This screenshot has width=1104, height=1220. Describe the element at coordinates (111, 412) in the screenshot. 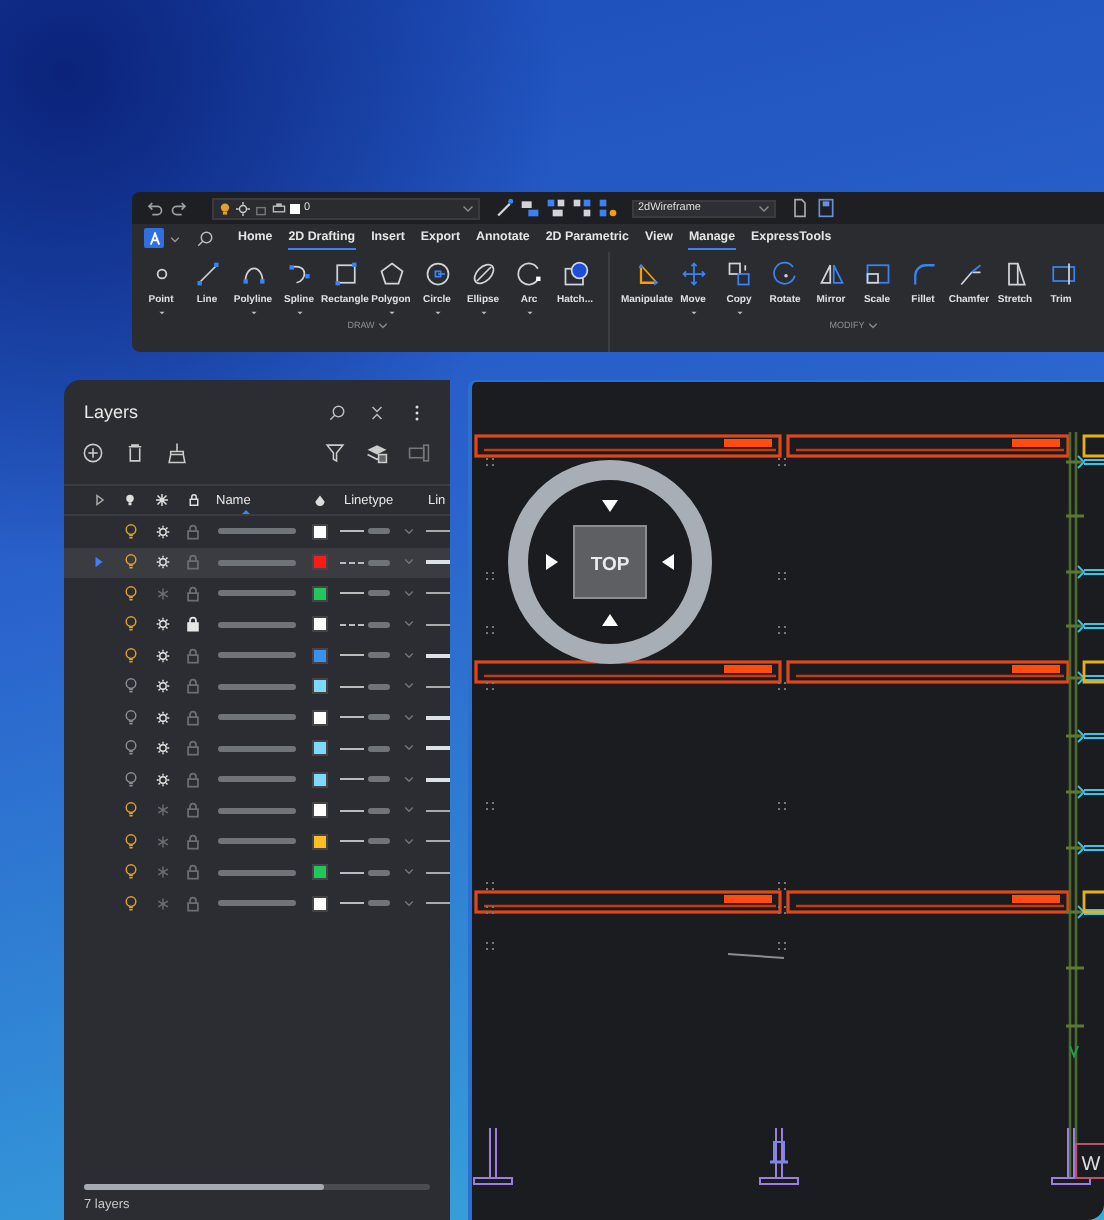

I see `panel-title: Layers` at that location.